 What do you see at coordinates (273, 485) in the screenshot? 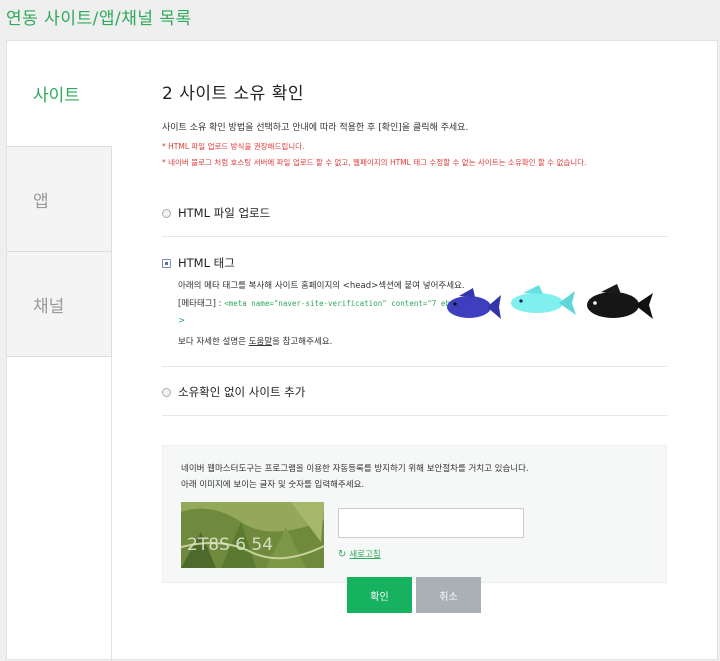
I see `captcha-text: 아래 이미지에 보이는 글자 및 숫자를 입력해주세요.` at bounding box center [273, 485].